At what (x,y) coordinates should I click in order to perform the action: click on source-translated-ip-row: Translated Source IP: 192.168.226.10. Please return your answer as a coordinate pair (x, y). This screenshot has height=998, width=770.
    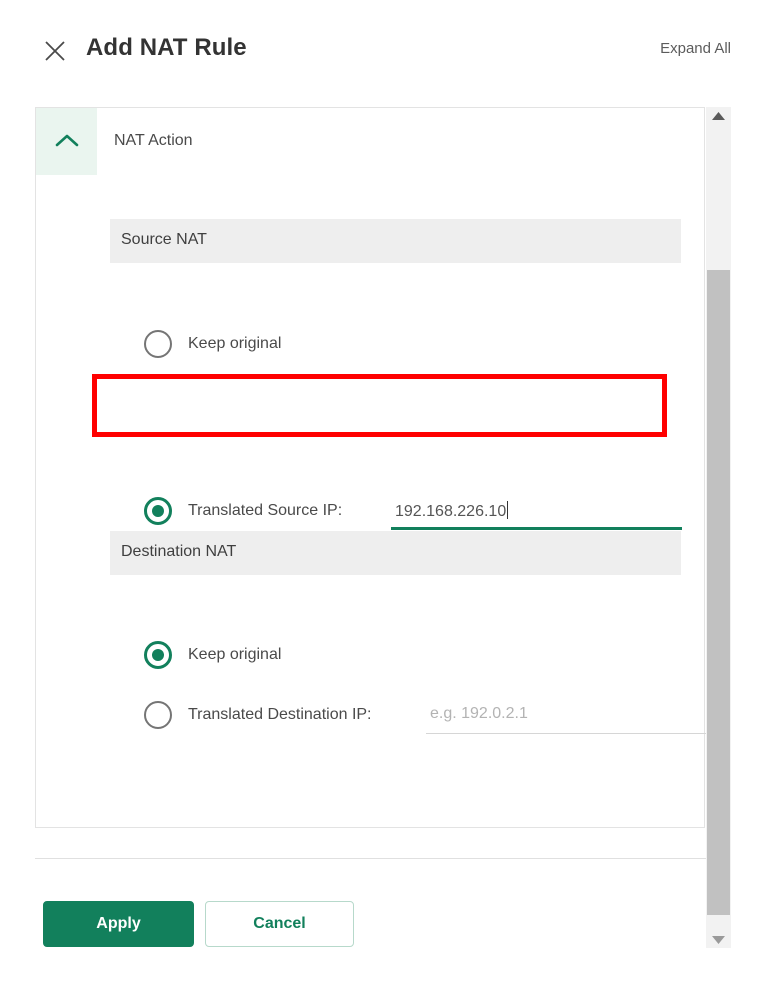
    Looking at the image, I should click on (396, 511).